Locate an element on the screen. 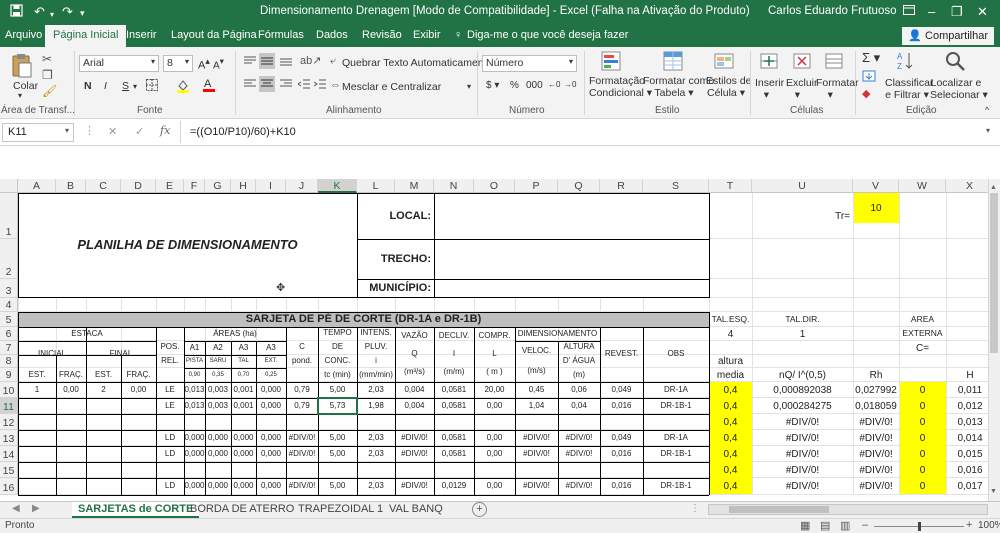 This screenshot has height=533, width=1000. header-coef: 0,35 is located at coordinates (218, 375).